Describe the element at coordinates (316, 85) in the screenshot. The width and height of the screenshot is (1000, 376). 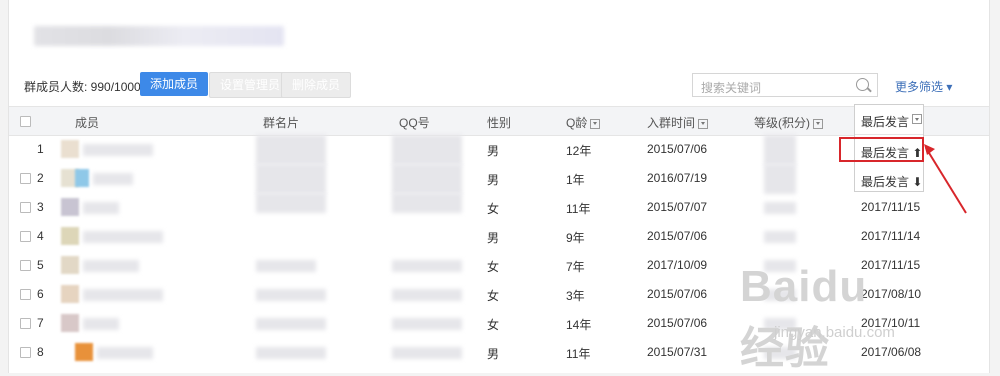
I see `delete-member-button: 删除成员` at that location.